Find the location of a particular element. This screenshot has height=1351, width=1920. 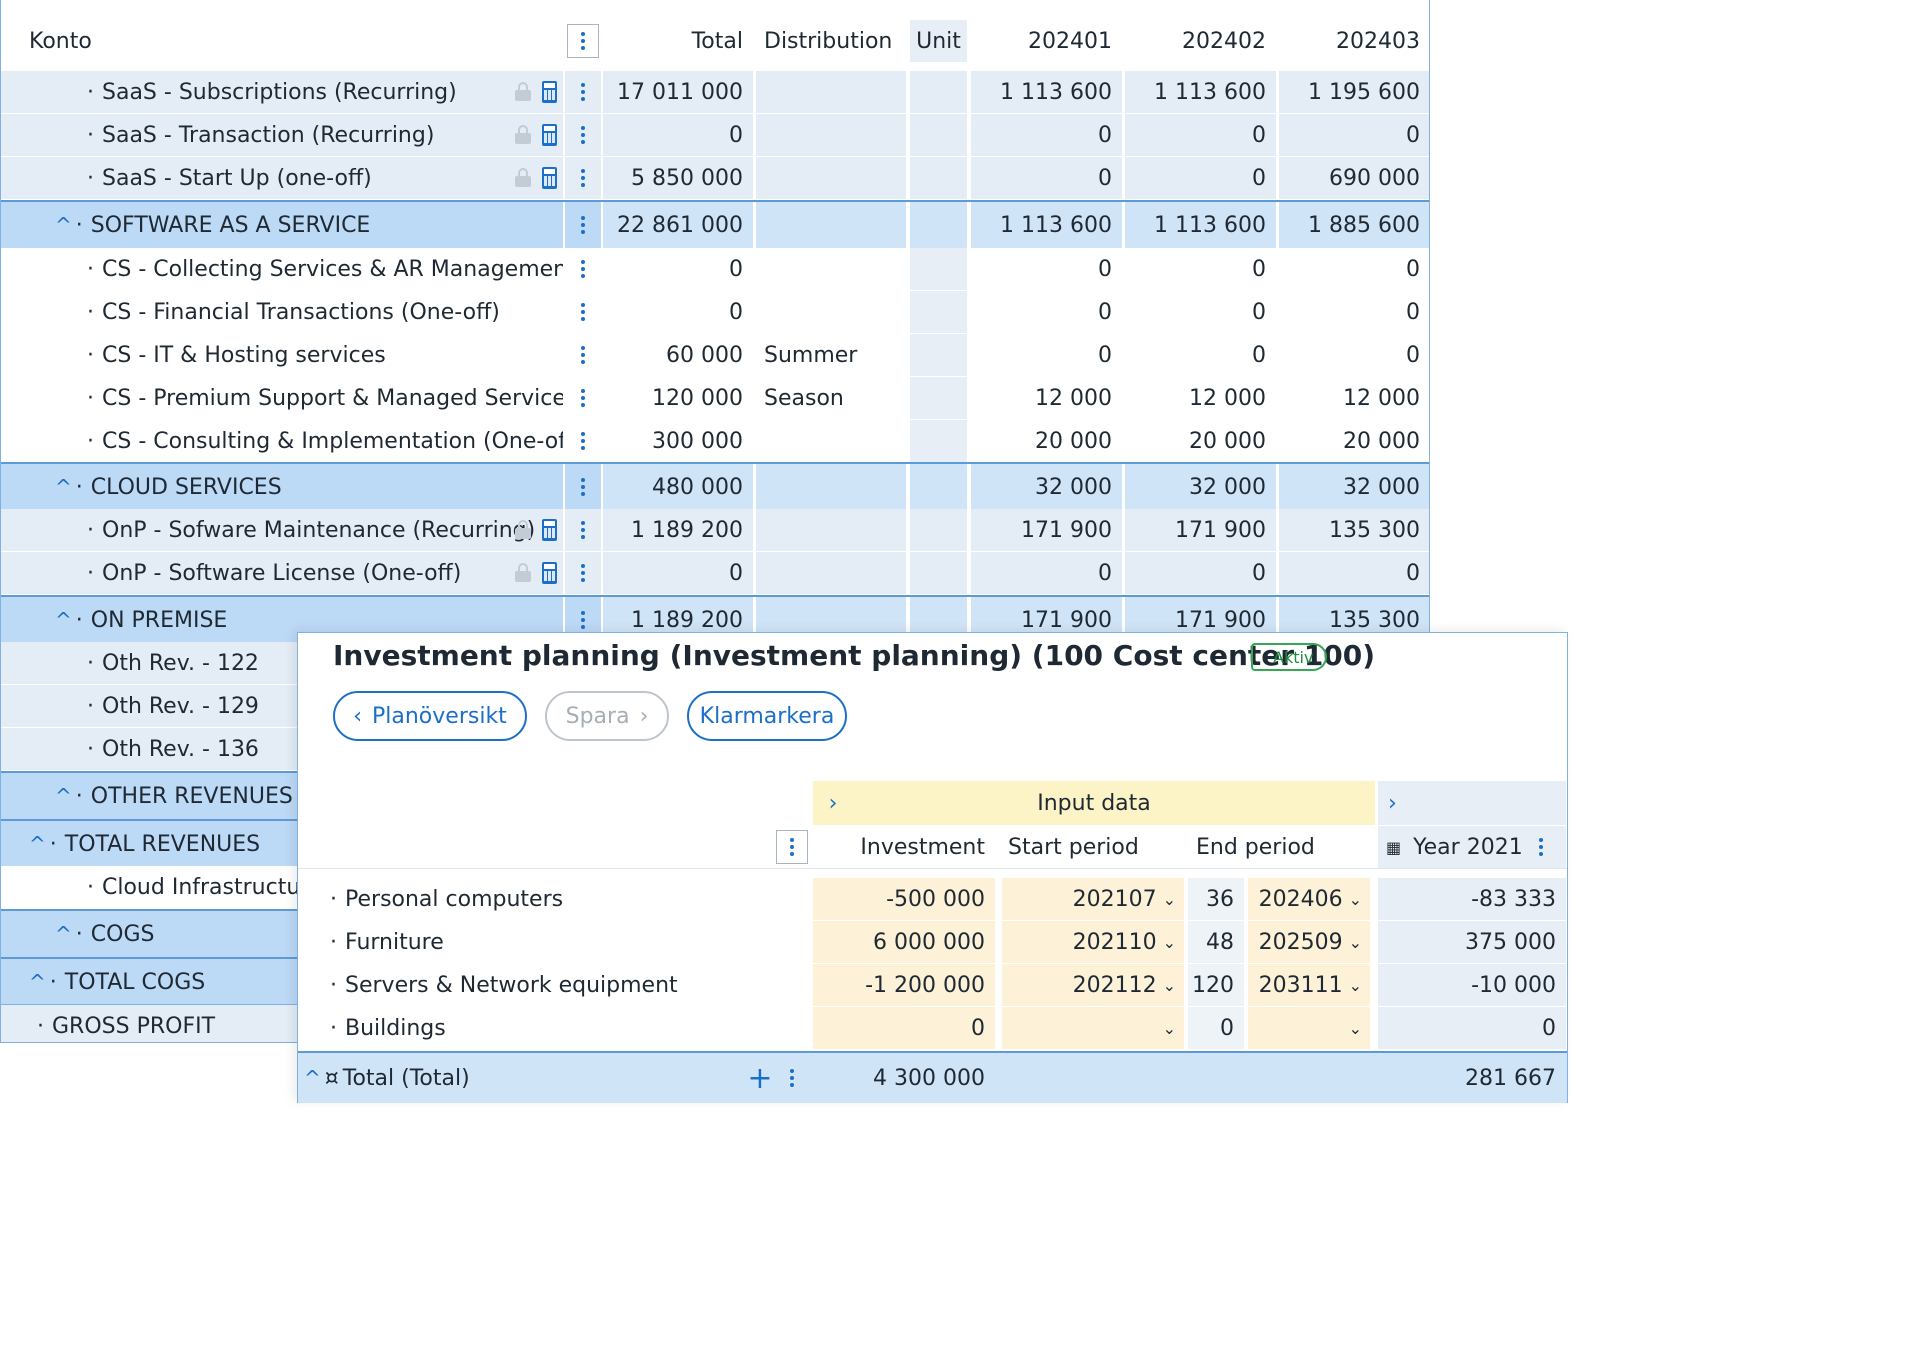

end-period-select: 202406 ⌄ is located at coordinates (1309, 899).